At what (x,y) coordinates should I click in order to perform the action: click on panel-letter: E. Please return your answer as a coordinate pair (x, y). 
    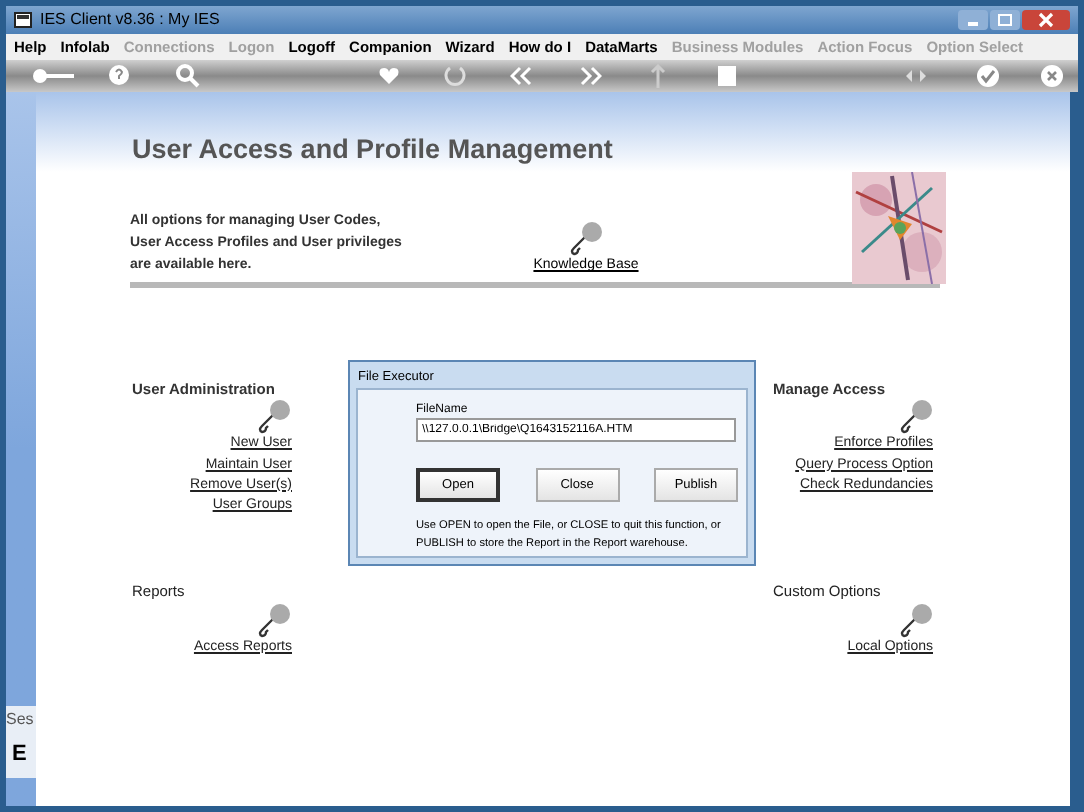
    Looking at the image, I should click on (19, 753).